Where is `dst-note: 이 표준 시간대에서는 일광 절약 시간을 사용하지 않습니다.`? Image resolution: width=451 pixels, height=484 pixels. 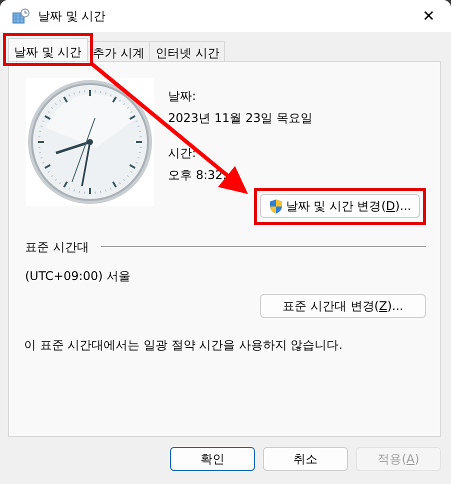 dst-note: 이 표준 시간대에서는 일광 절약 시간을 사용하지 않습니다. is located at coordinates (184, 345).